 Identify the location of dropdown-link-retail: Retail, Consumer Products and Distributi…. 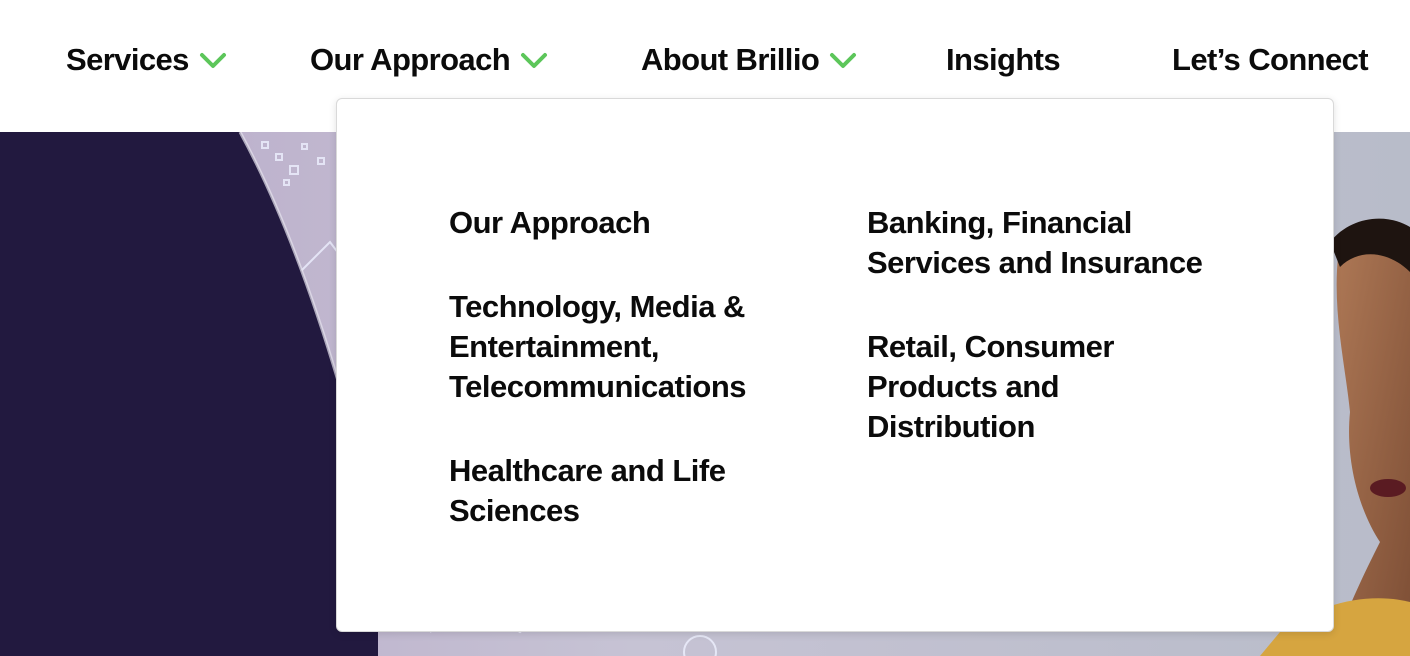
(997, 387).